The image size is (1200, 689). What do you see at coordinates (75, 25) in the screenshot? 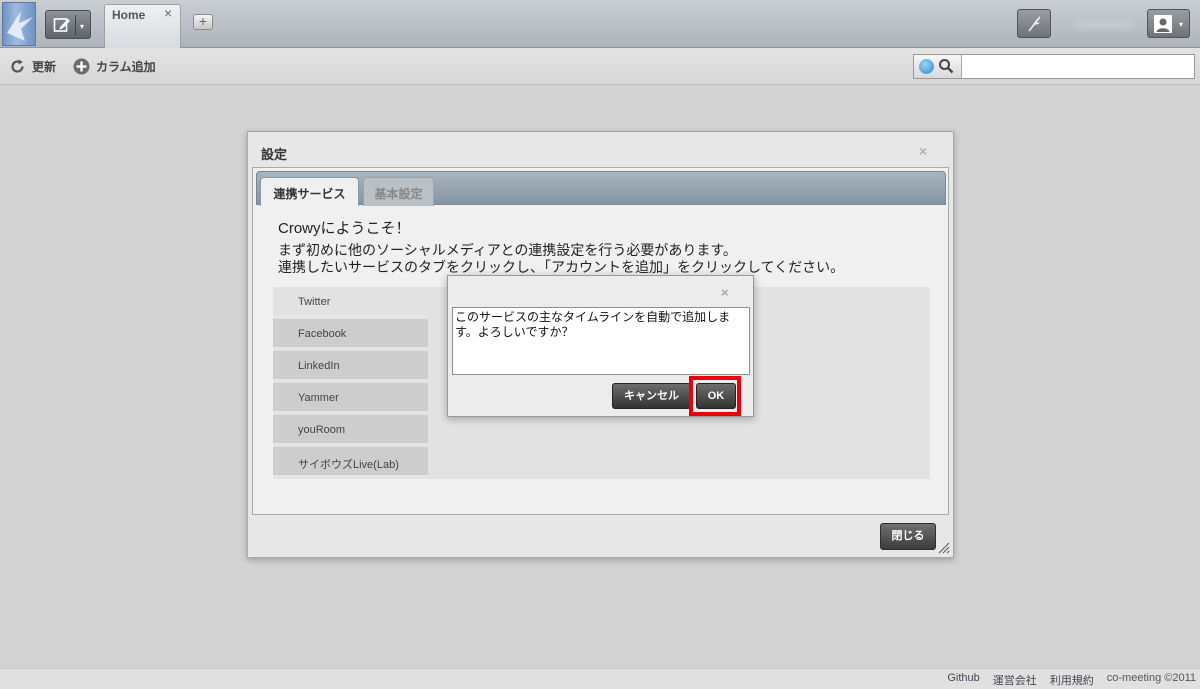
I see `button-divider` at bounding box center [75, 25].